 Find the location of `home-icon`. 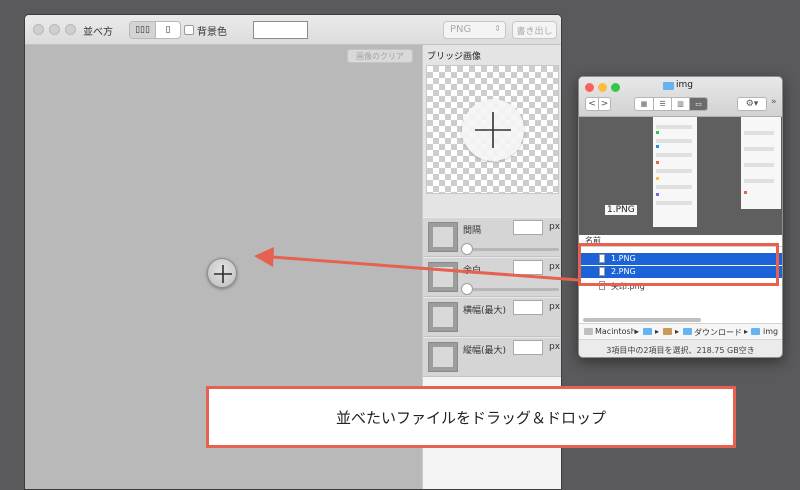

home-icon is located at coordinates (667, 331).